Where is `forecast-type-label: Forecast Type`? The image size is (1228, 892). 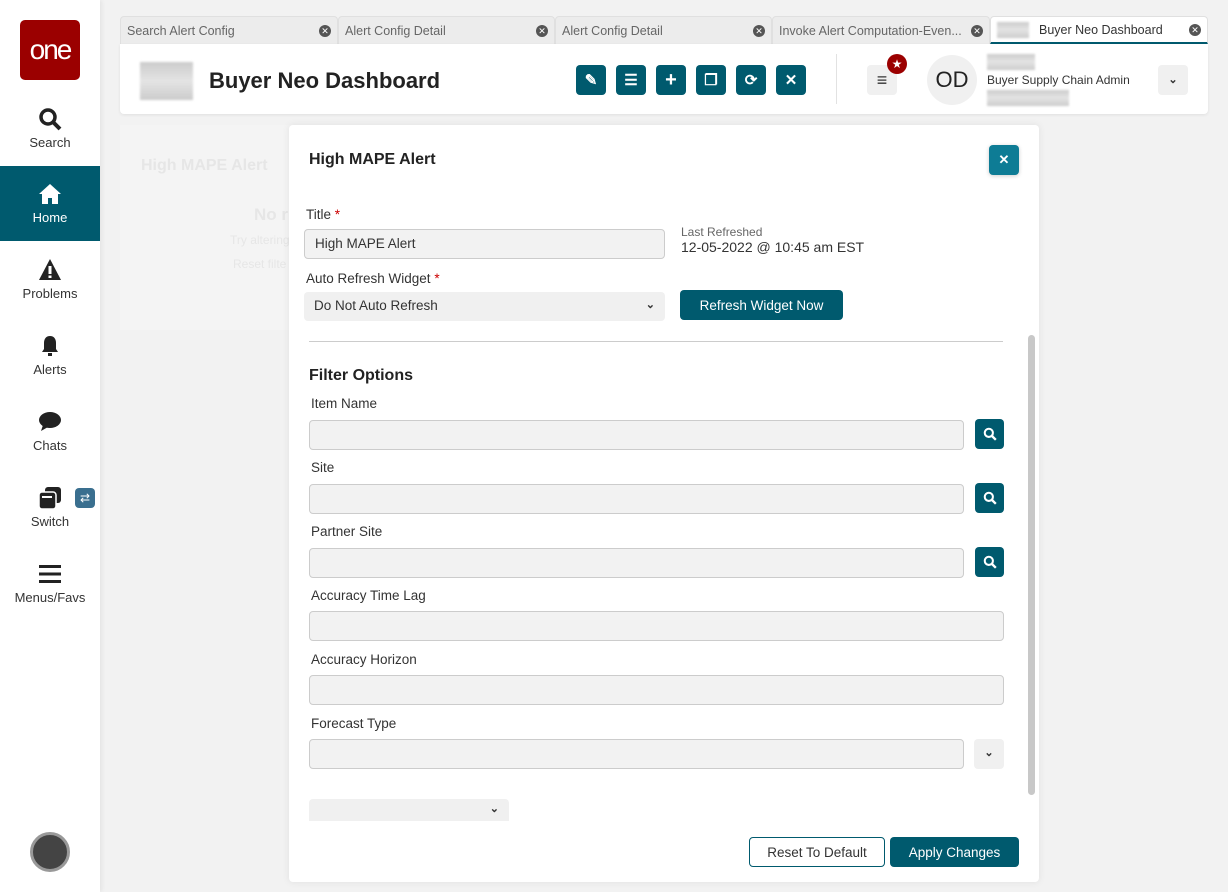 forecast-type-label: Forecast Type is located at coordinates (354, 723).